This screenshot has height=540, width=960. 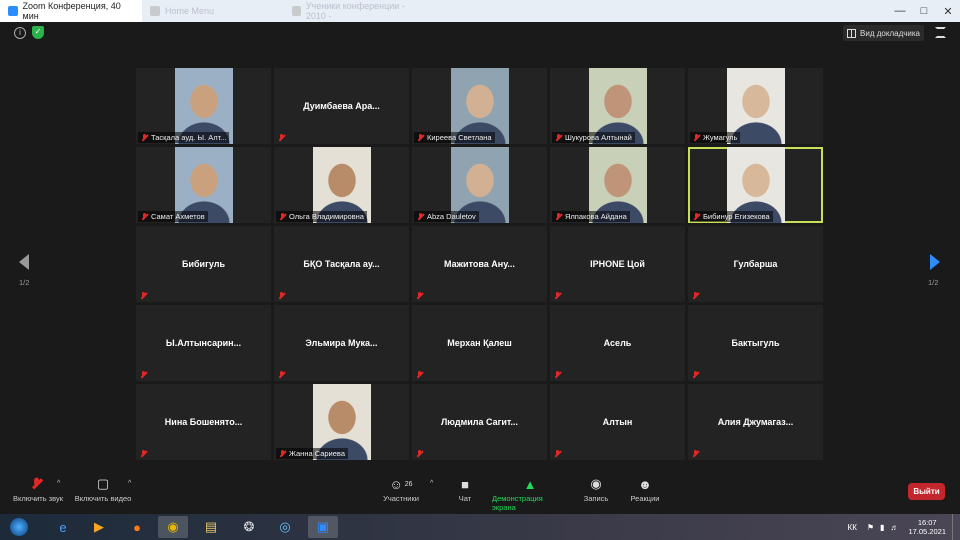 I want to click on participant-tile: Шукурова Алтынай, so click(x=617, y=106).